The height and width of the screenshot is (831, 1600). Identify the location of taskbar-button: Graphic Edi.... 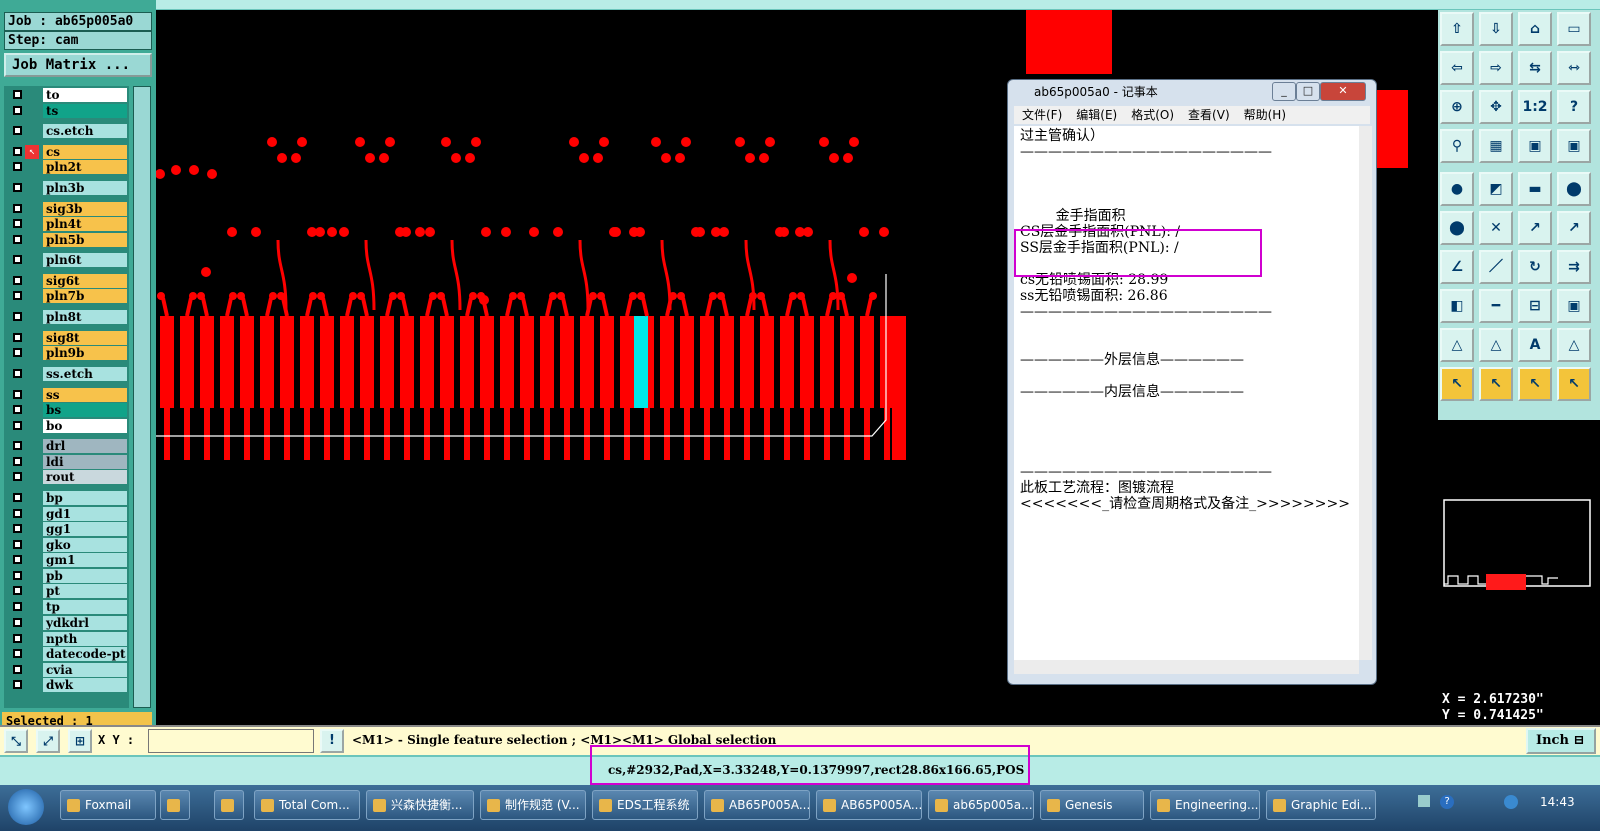
(1321, 805).